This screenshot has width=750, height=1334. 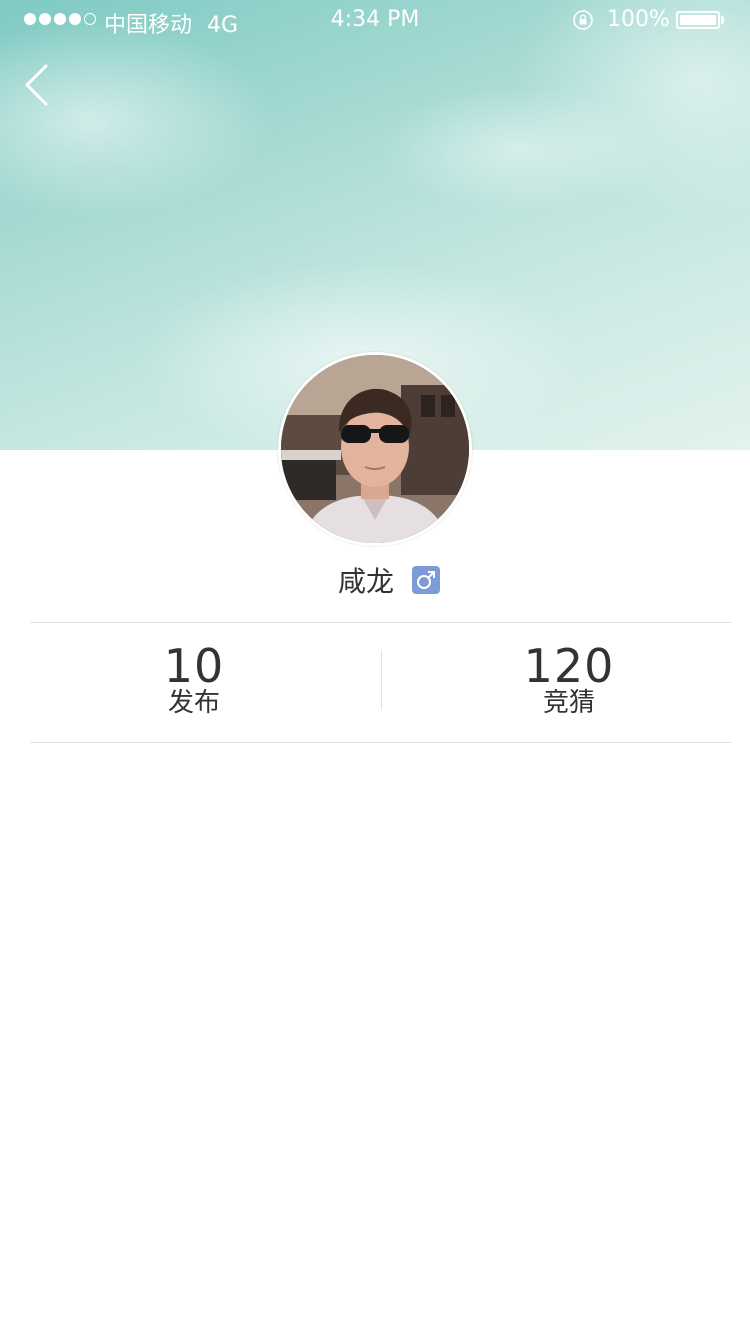 What do you see at coordinates (426, 580) in the screenshot?
I see `male-gender-icon` at bounding box center [426, 580].